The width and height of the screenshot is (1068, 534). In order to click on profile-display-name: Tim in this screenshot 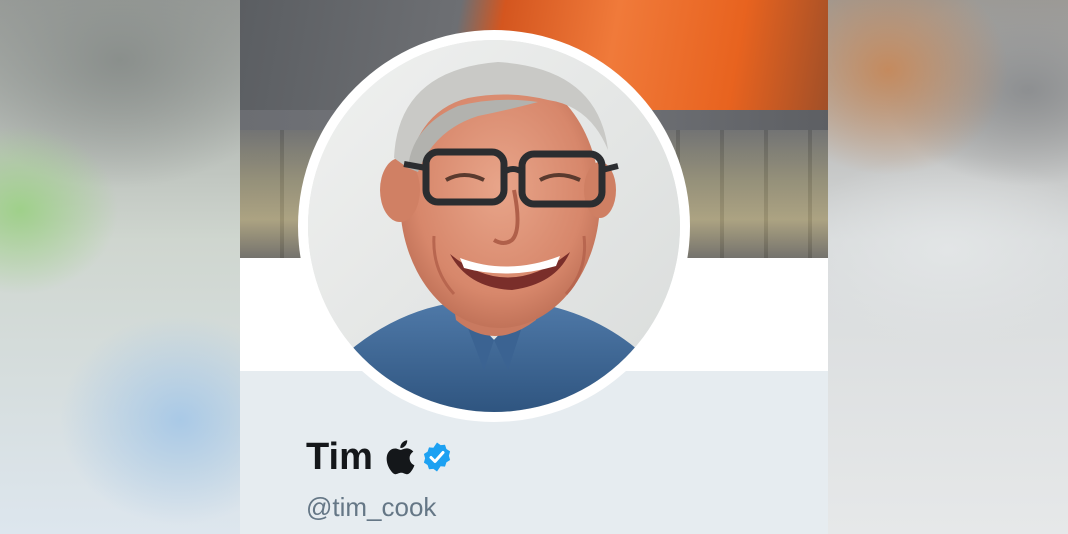, I will do `click(339, 457)`.